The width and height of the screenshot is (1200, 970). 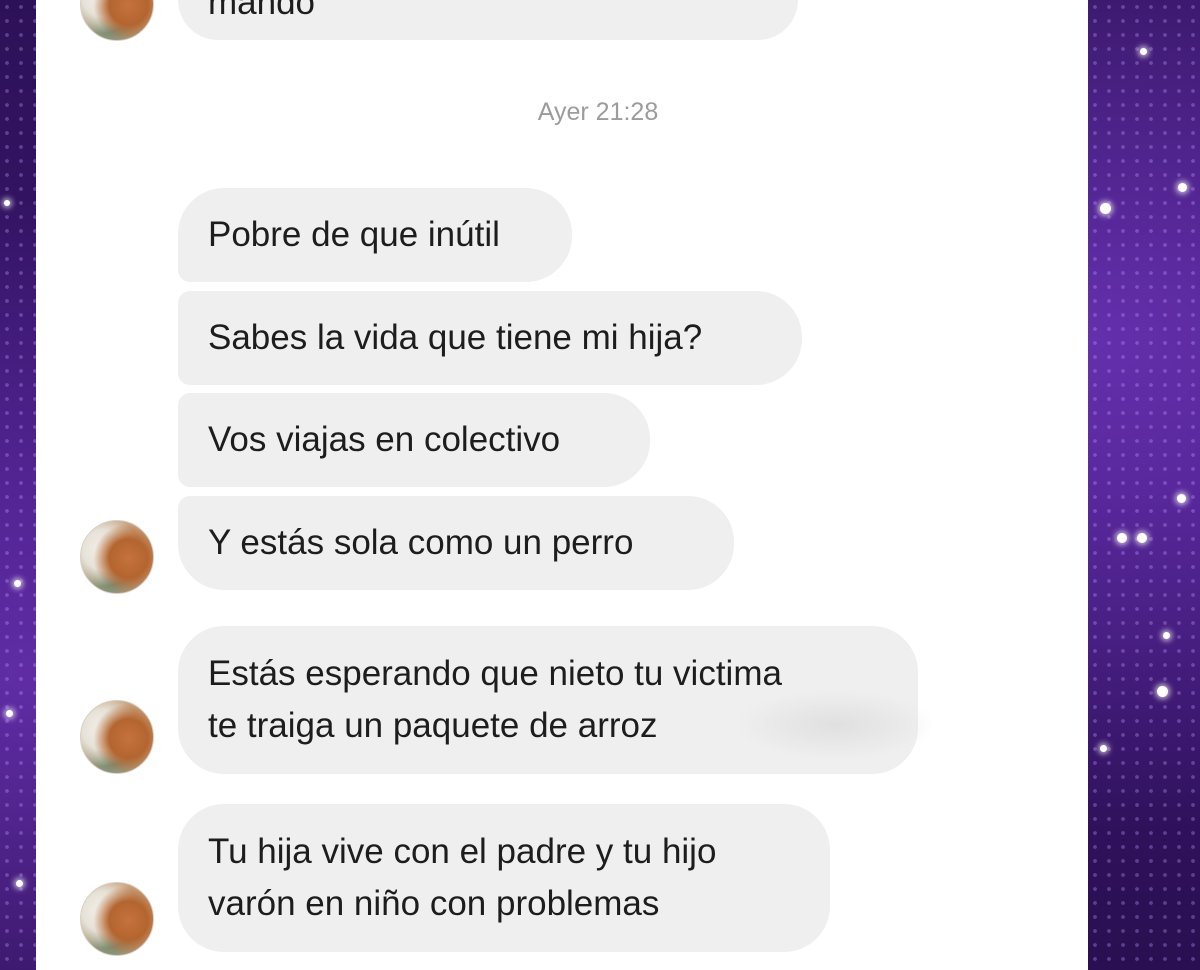 I want to click on message-bubble: Y estás sola como un perro, so click(x=456, y=543).